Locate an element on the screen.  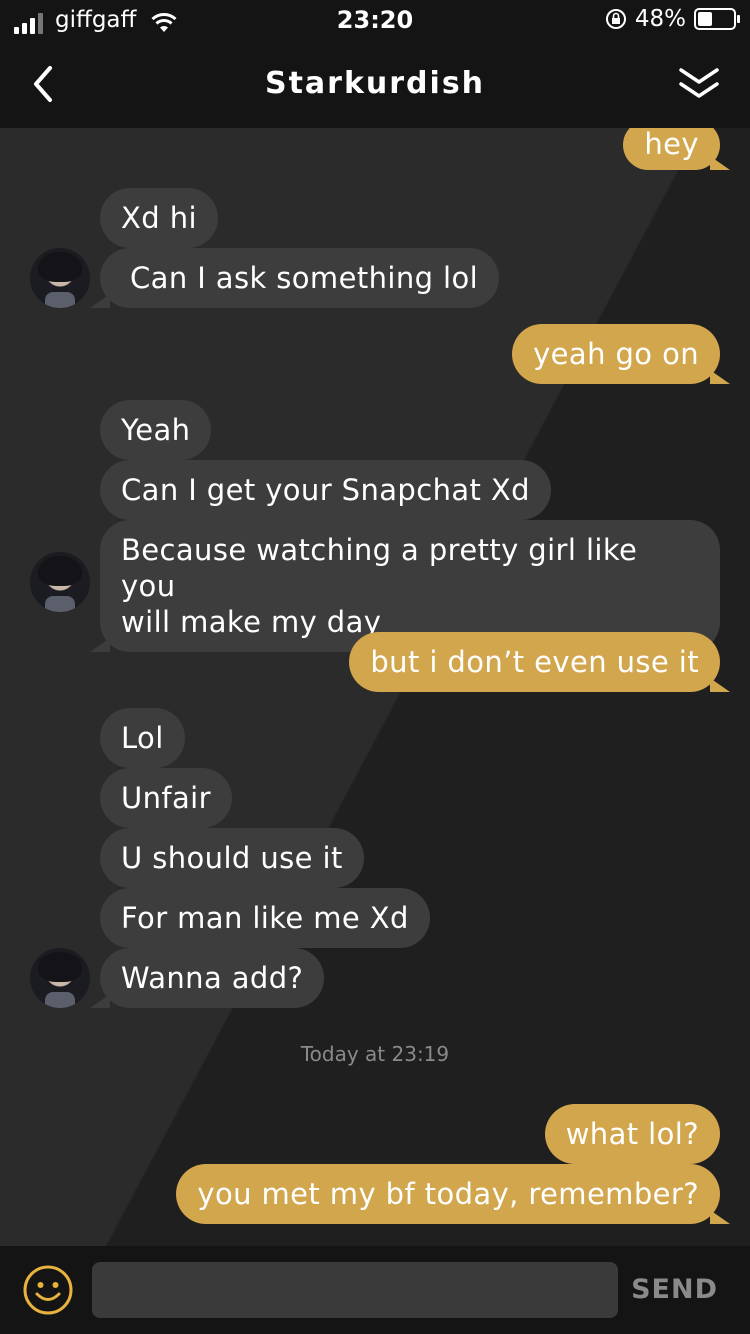
message-outgoing: but i don’t even use it is located at coordinates (539, 662).